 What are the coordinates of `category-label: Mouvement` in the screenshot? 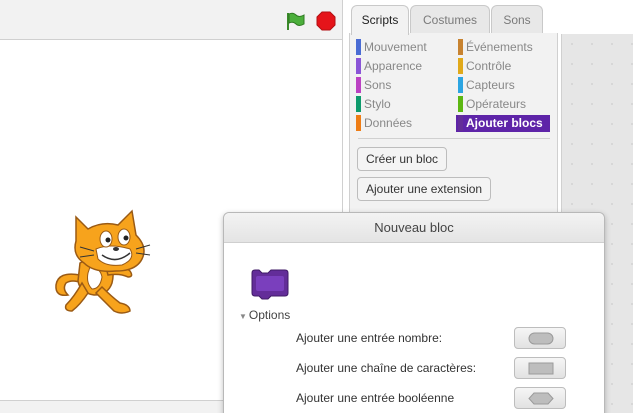 It's located at (395, 47).